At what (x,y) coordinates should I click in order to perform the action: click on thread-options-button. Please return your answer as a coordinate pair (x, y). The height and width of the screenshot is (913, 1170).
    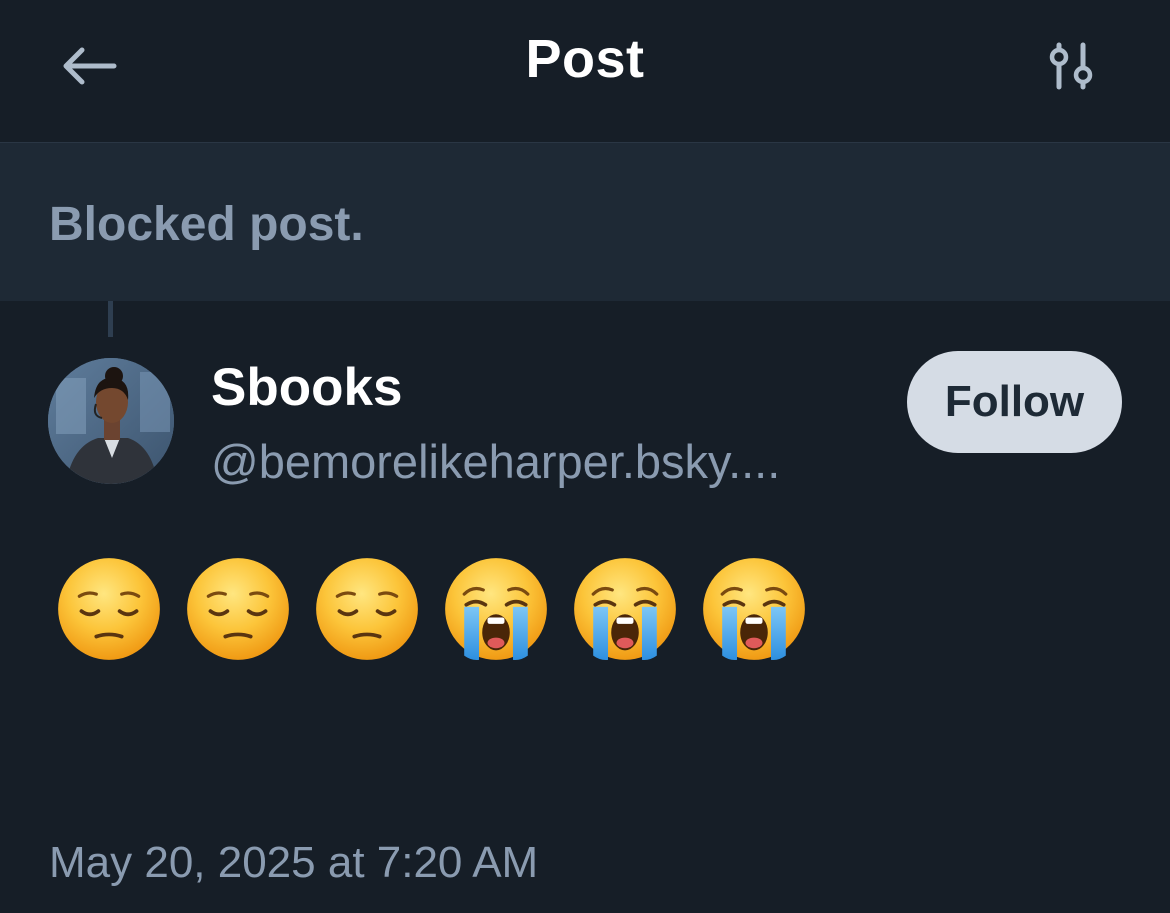
    Looking at the image, I should click on (1071, 66).